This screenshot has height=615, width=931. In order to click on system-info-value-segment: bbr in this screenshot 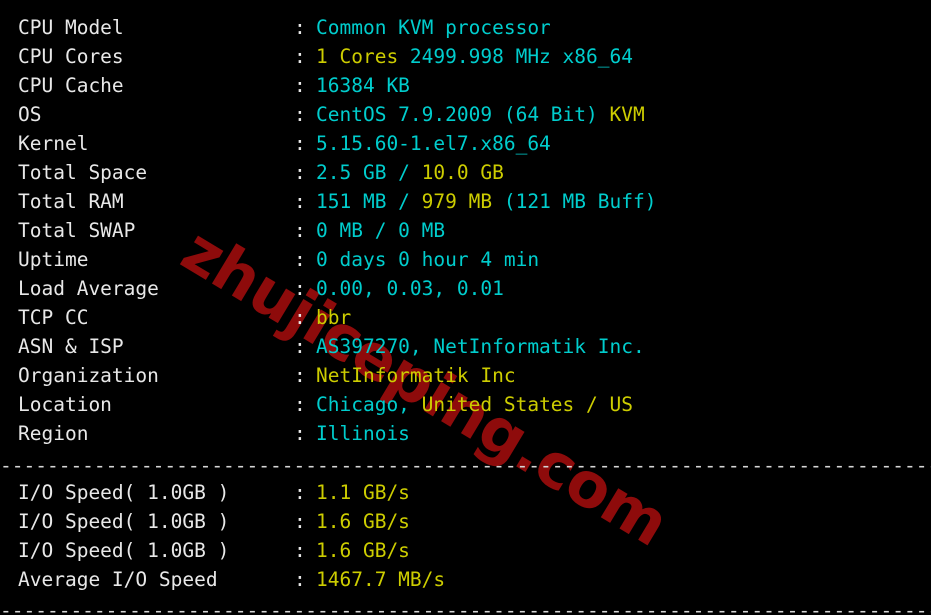, I will do `click(334, 317)`.